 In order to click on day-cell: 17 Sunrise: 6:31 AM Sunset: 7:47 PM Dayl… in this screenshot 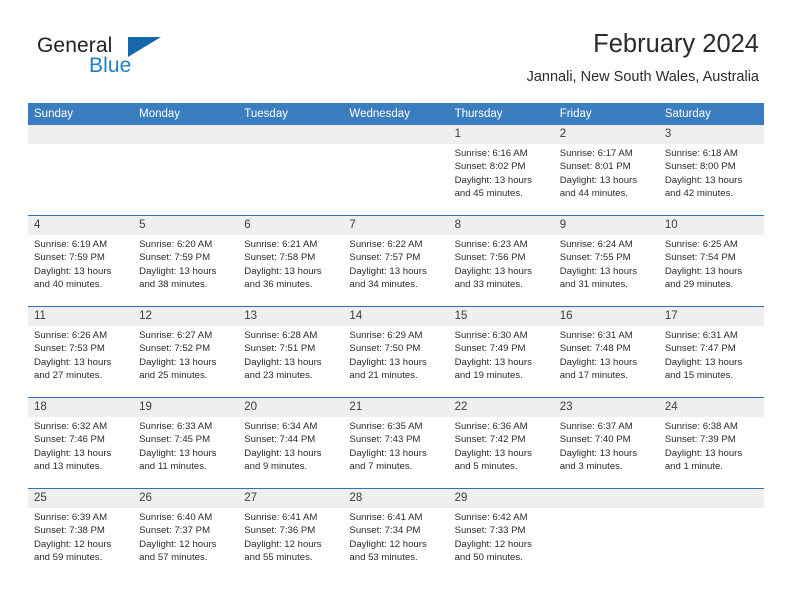, I will do `click(711, 352)`.